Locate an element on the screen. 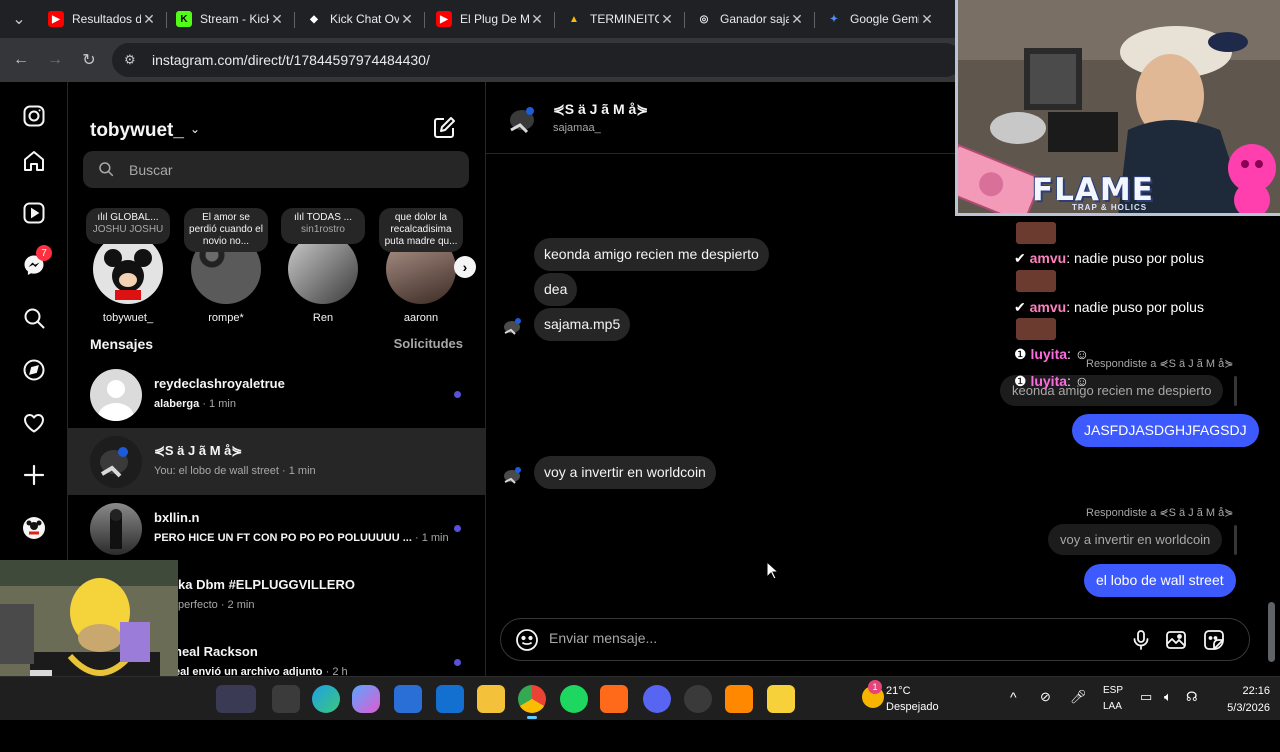 The width and height of the screenshot is (1280, 752). search-bar is located at coordinates (276, 169).